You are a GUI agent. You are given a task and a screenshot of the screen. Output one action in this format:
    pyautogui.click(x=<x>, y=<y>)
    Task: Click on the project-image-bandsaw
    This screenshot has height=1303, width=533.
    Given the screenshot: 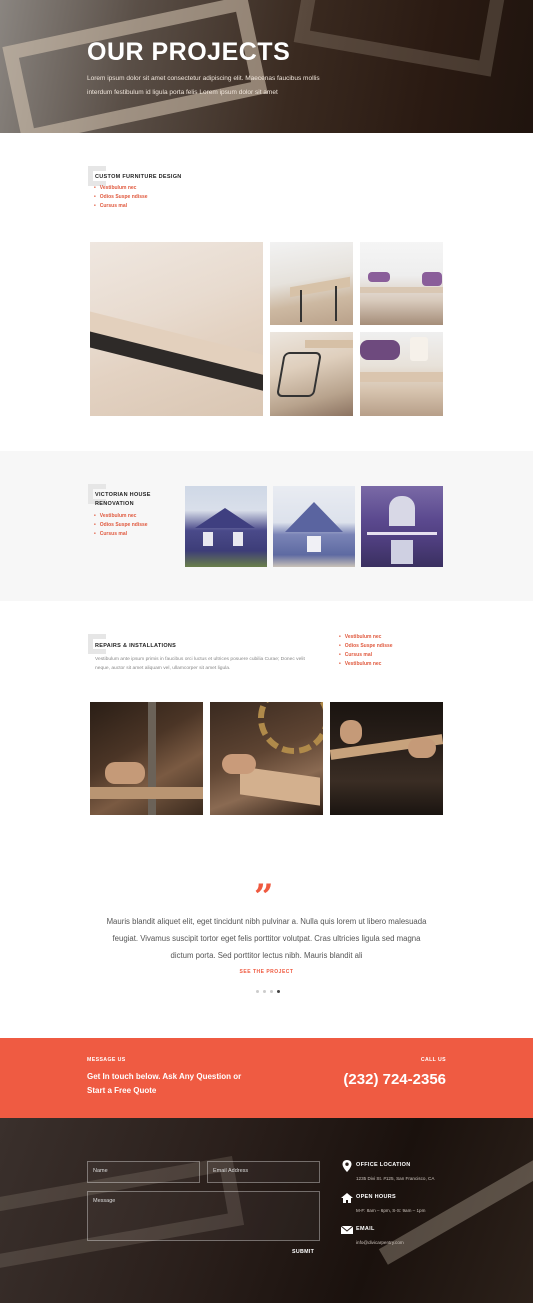 What is the action you would take?
    pyautogui.click(x=146, y=758)
    